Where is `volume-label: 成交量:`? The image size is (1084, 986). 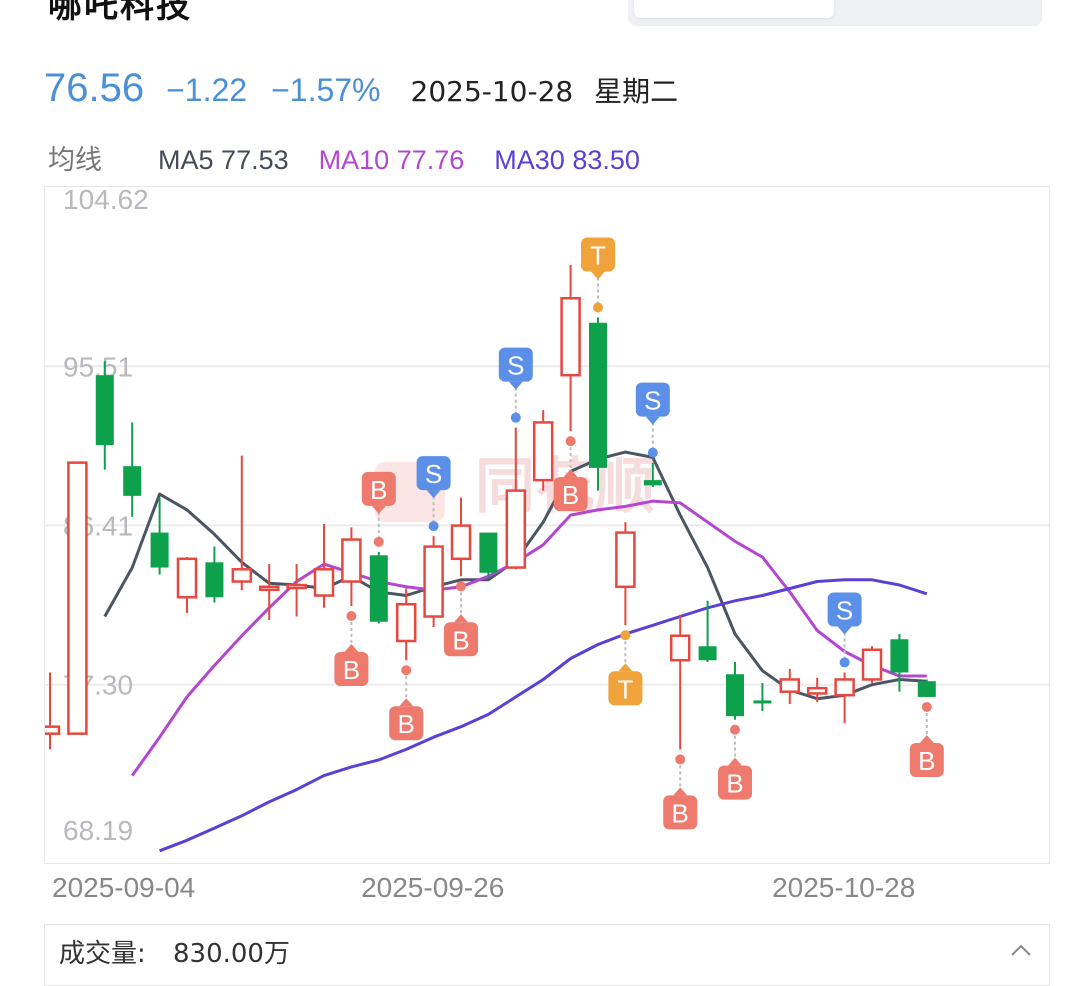
volume-label: 成交量: is located at coordinates (102, 954).